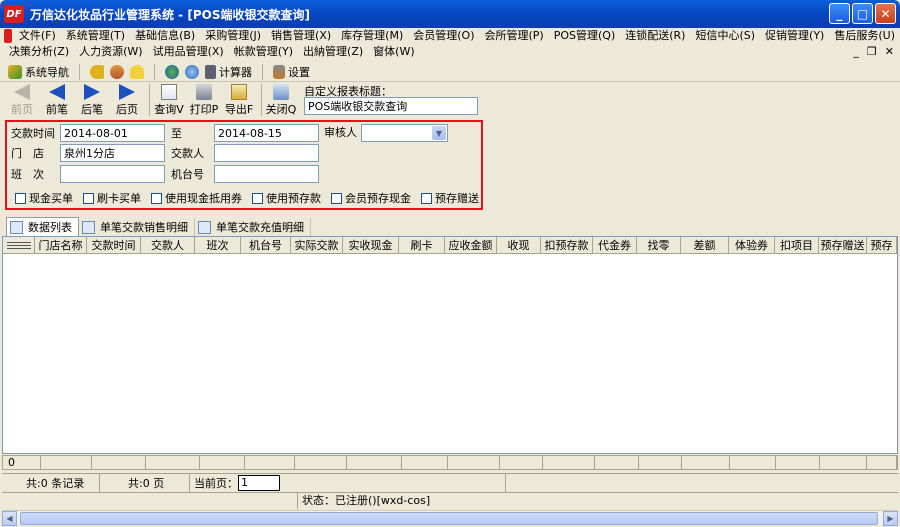 This screenshot has width=900, height=527. I want to click on auditor-select: ▼, so click(404, 133).